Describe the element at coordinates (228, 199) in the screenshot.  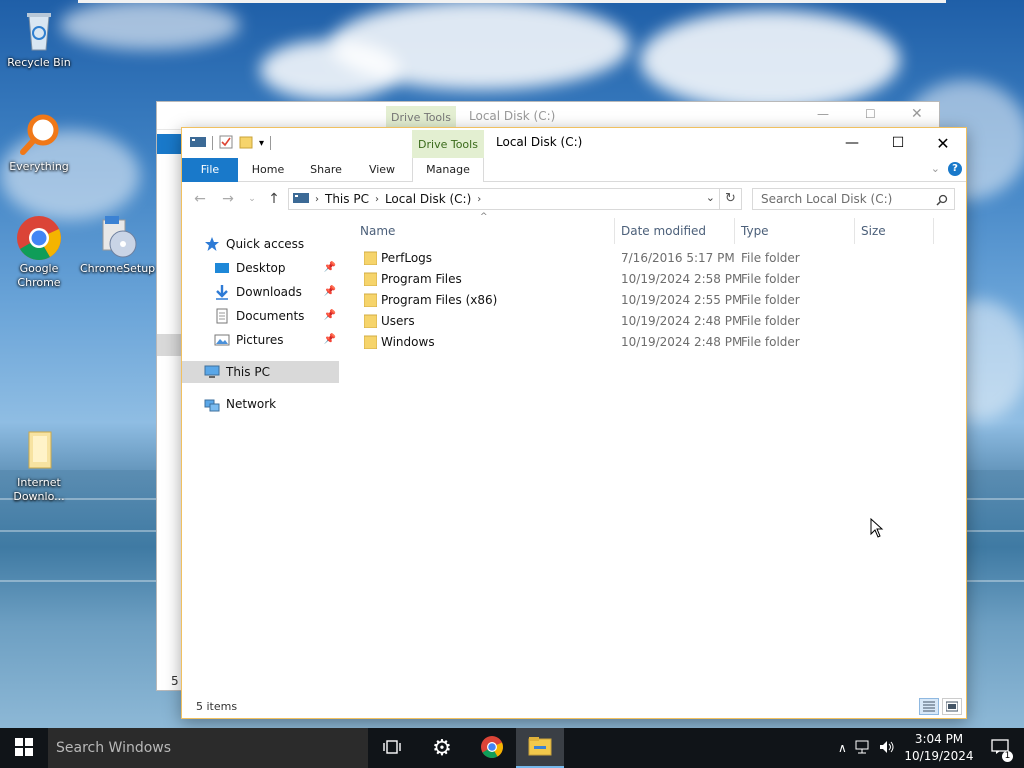
I see `forward-button: →` at that location.